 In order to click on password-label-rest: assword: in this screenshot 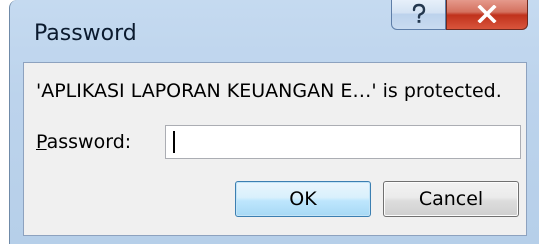, I will do `click(89, 142)`.